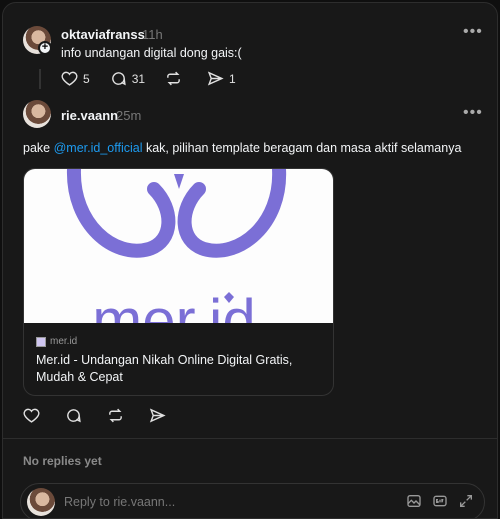 This screenshot has height=519, width=500. Describe the element at coordinates (127, 78) in the screenshot. I see `comment-button: 31` at that location.